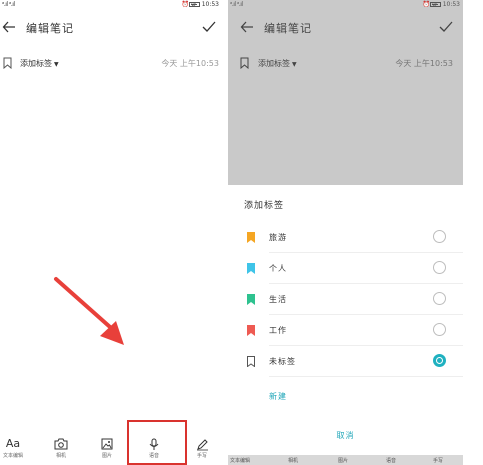  What do you see at coordinates (345, 330) in the screenshot?
I see `tag-option-work: 工作` at bounding box center [345, 330].